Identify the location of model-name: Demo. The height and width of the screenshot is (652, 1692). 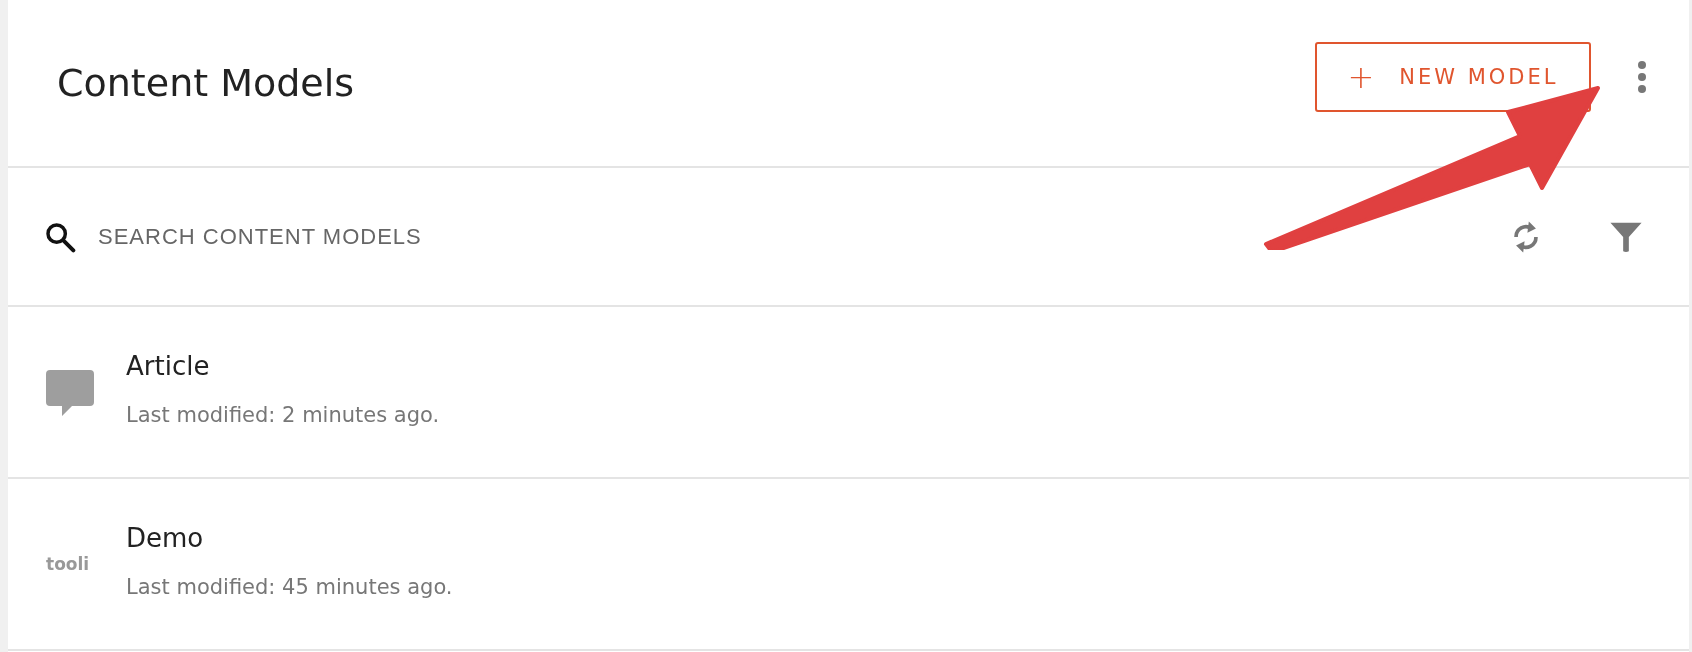
(165, 538).